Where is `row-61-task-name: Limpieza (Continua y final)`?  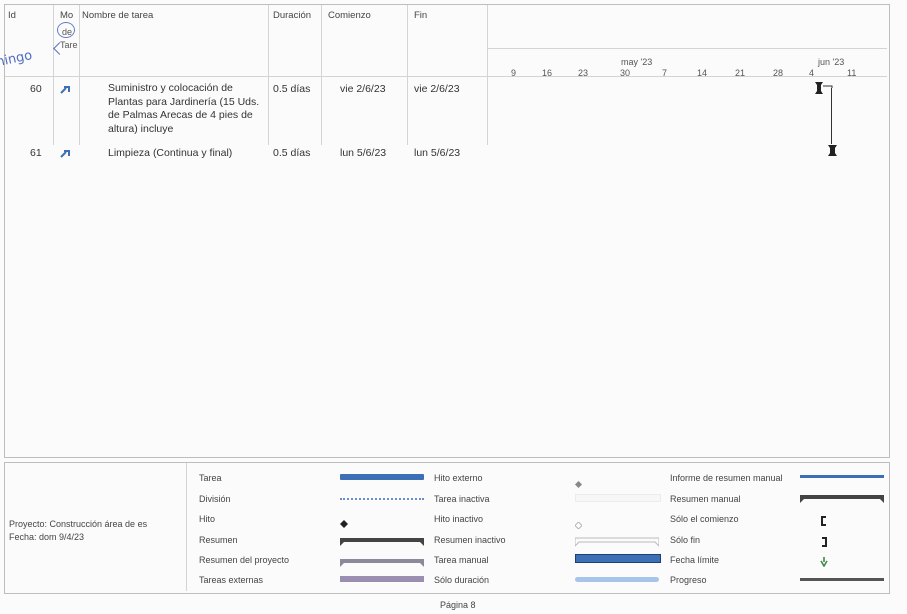 row-61-task-name: Limpieza (Continua y final) is located at coordinates (170, 153).